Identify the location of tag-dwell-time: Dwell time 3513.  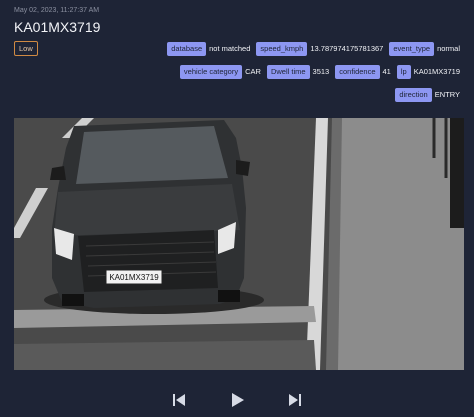
(298, 72).